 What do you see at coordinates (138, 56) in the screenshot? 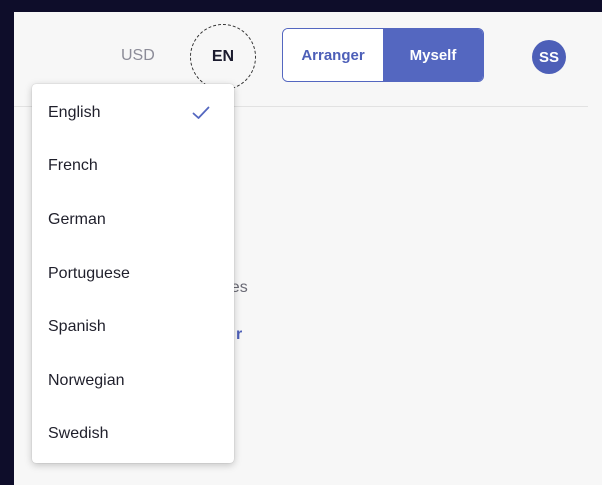
I see `currency-selector: USD` at bounding box center [138, 56].